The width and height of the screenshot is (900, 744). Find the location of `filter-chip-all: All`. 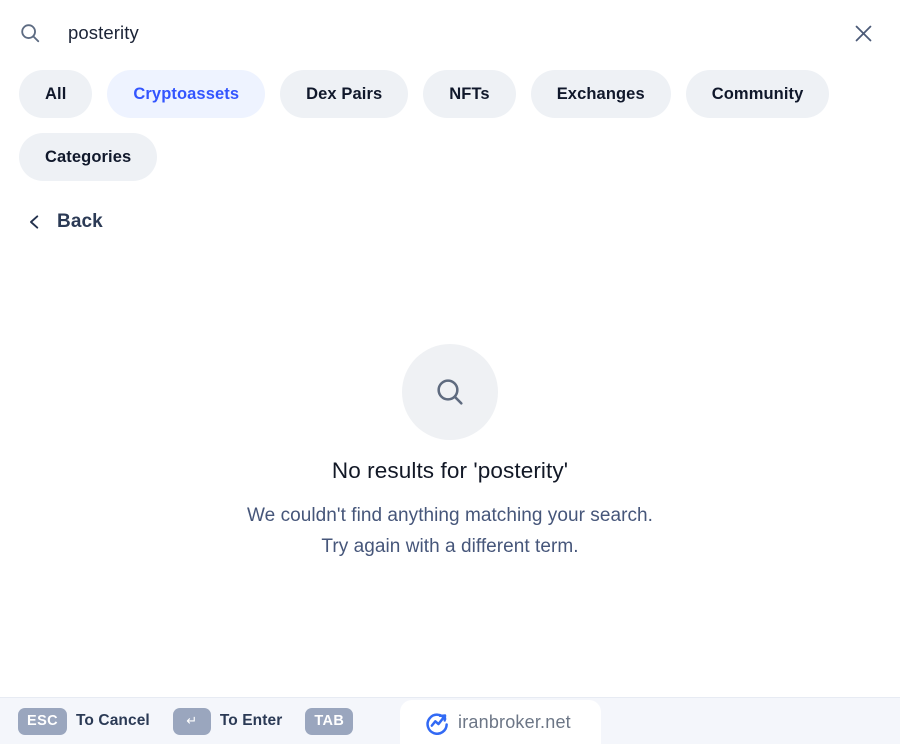

filter-chip-all: All is located at coordinates (56, 94).